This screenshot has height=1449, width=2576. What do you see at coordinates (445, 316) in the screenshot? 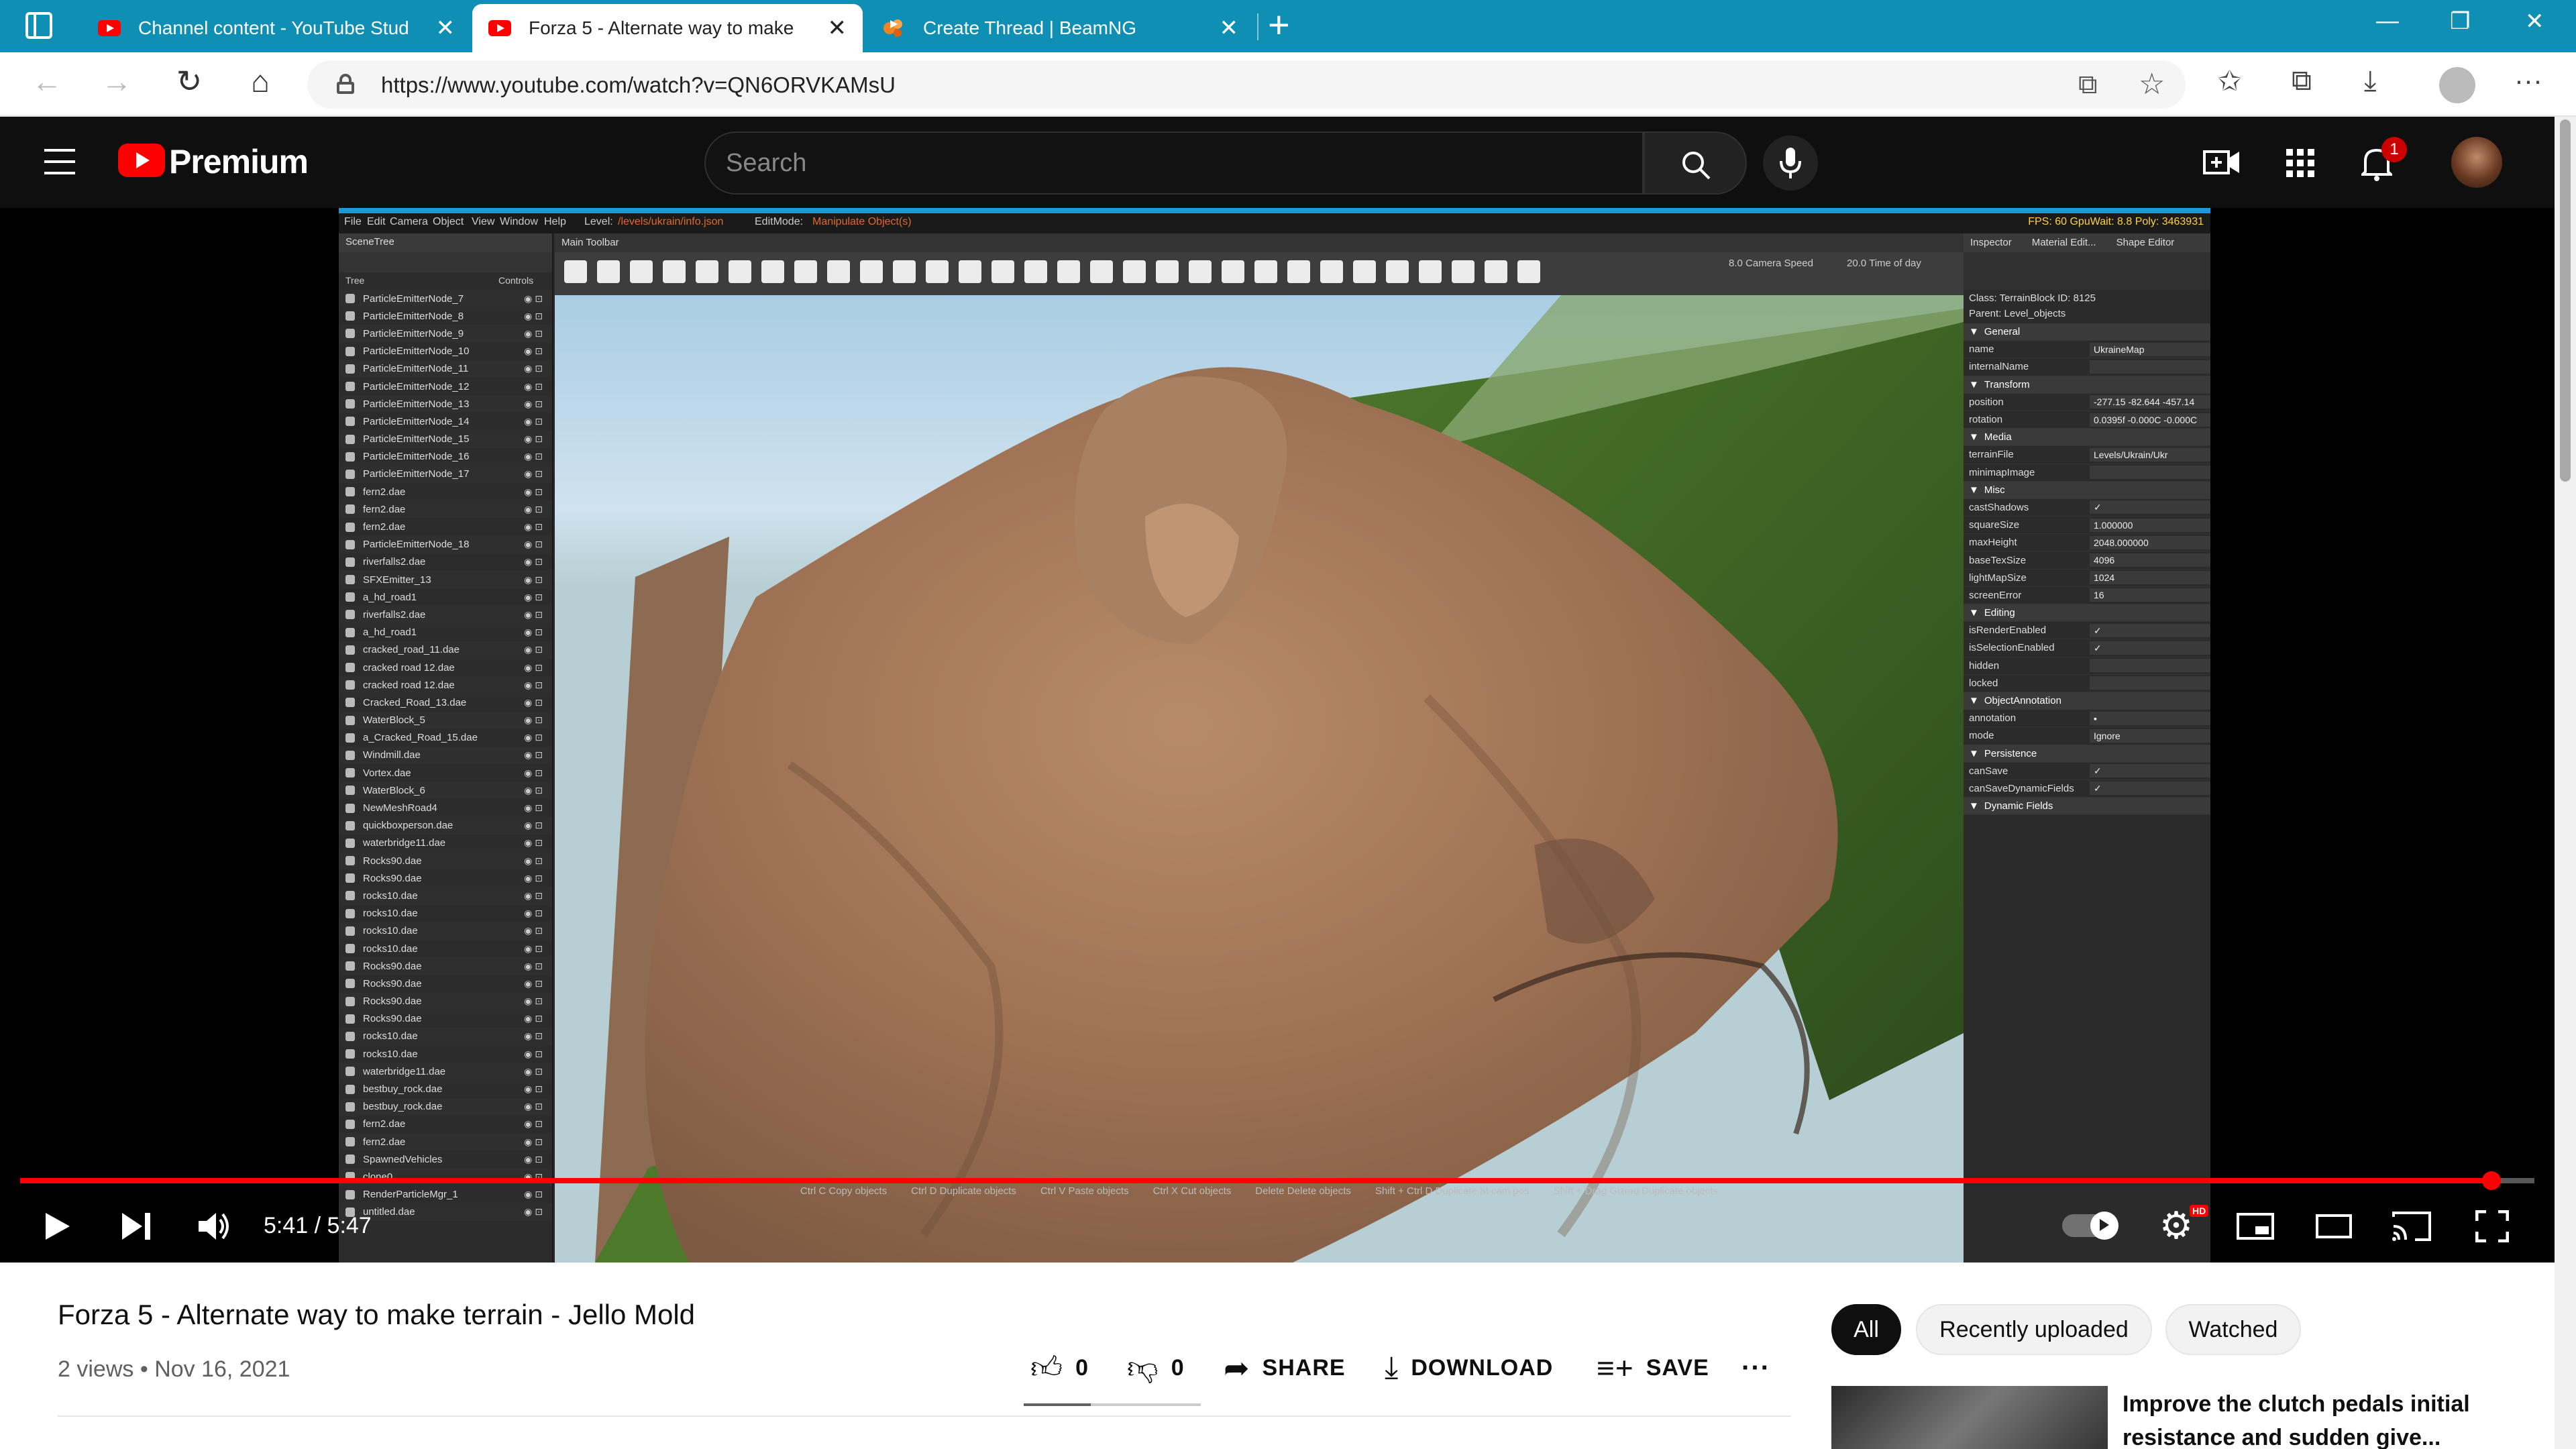
I see `scene-tree-item: ParticleEmitterNode_8 ◉ ⊡` at bounding box center [445, 316].